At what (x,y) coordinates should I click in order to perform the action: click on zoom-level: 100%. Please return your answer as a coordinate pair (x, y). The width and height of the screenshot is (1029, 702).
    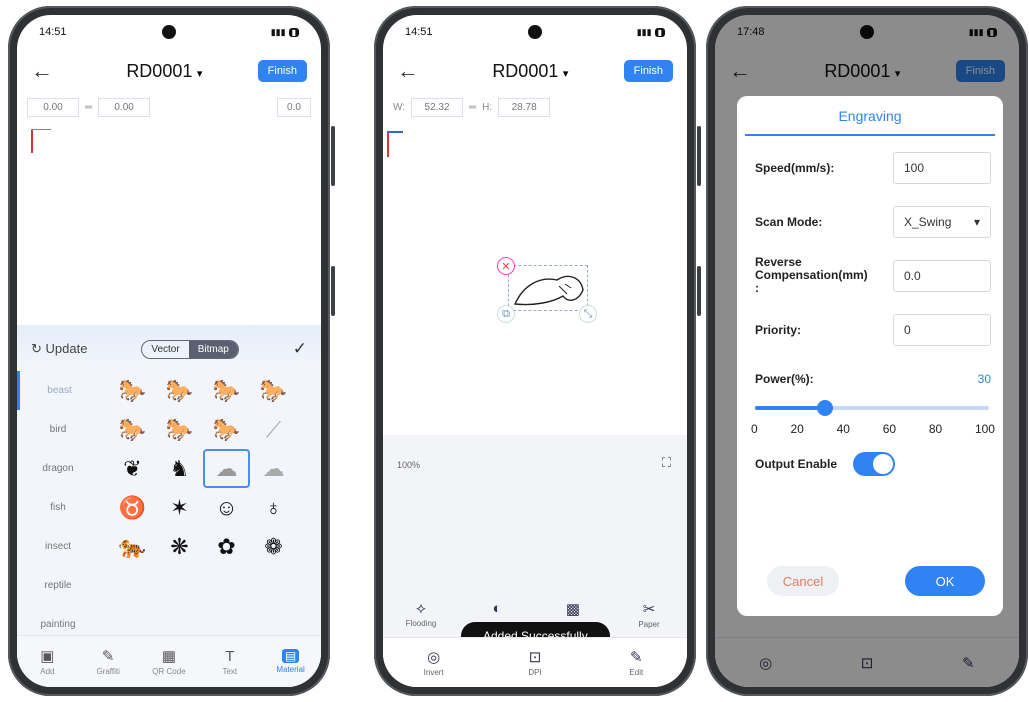
    Looking at the image, I should click on (409, 465).